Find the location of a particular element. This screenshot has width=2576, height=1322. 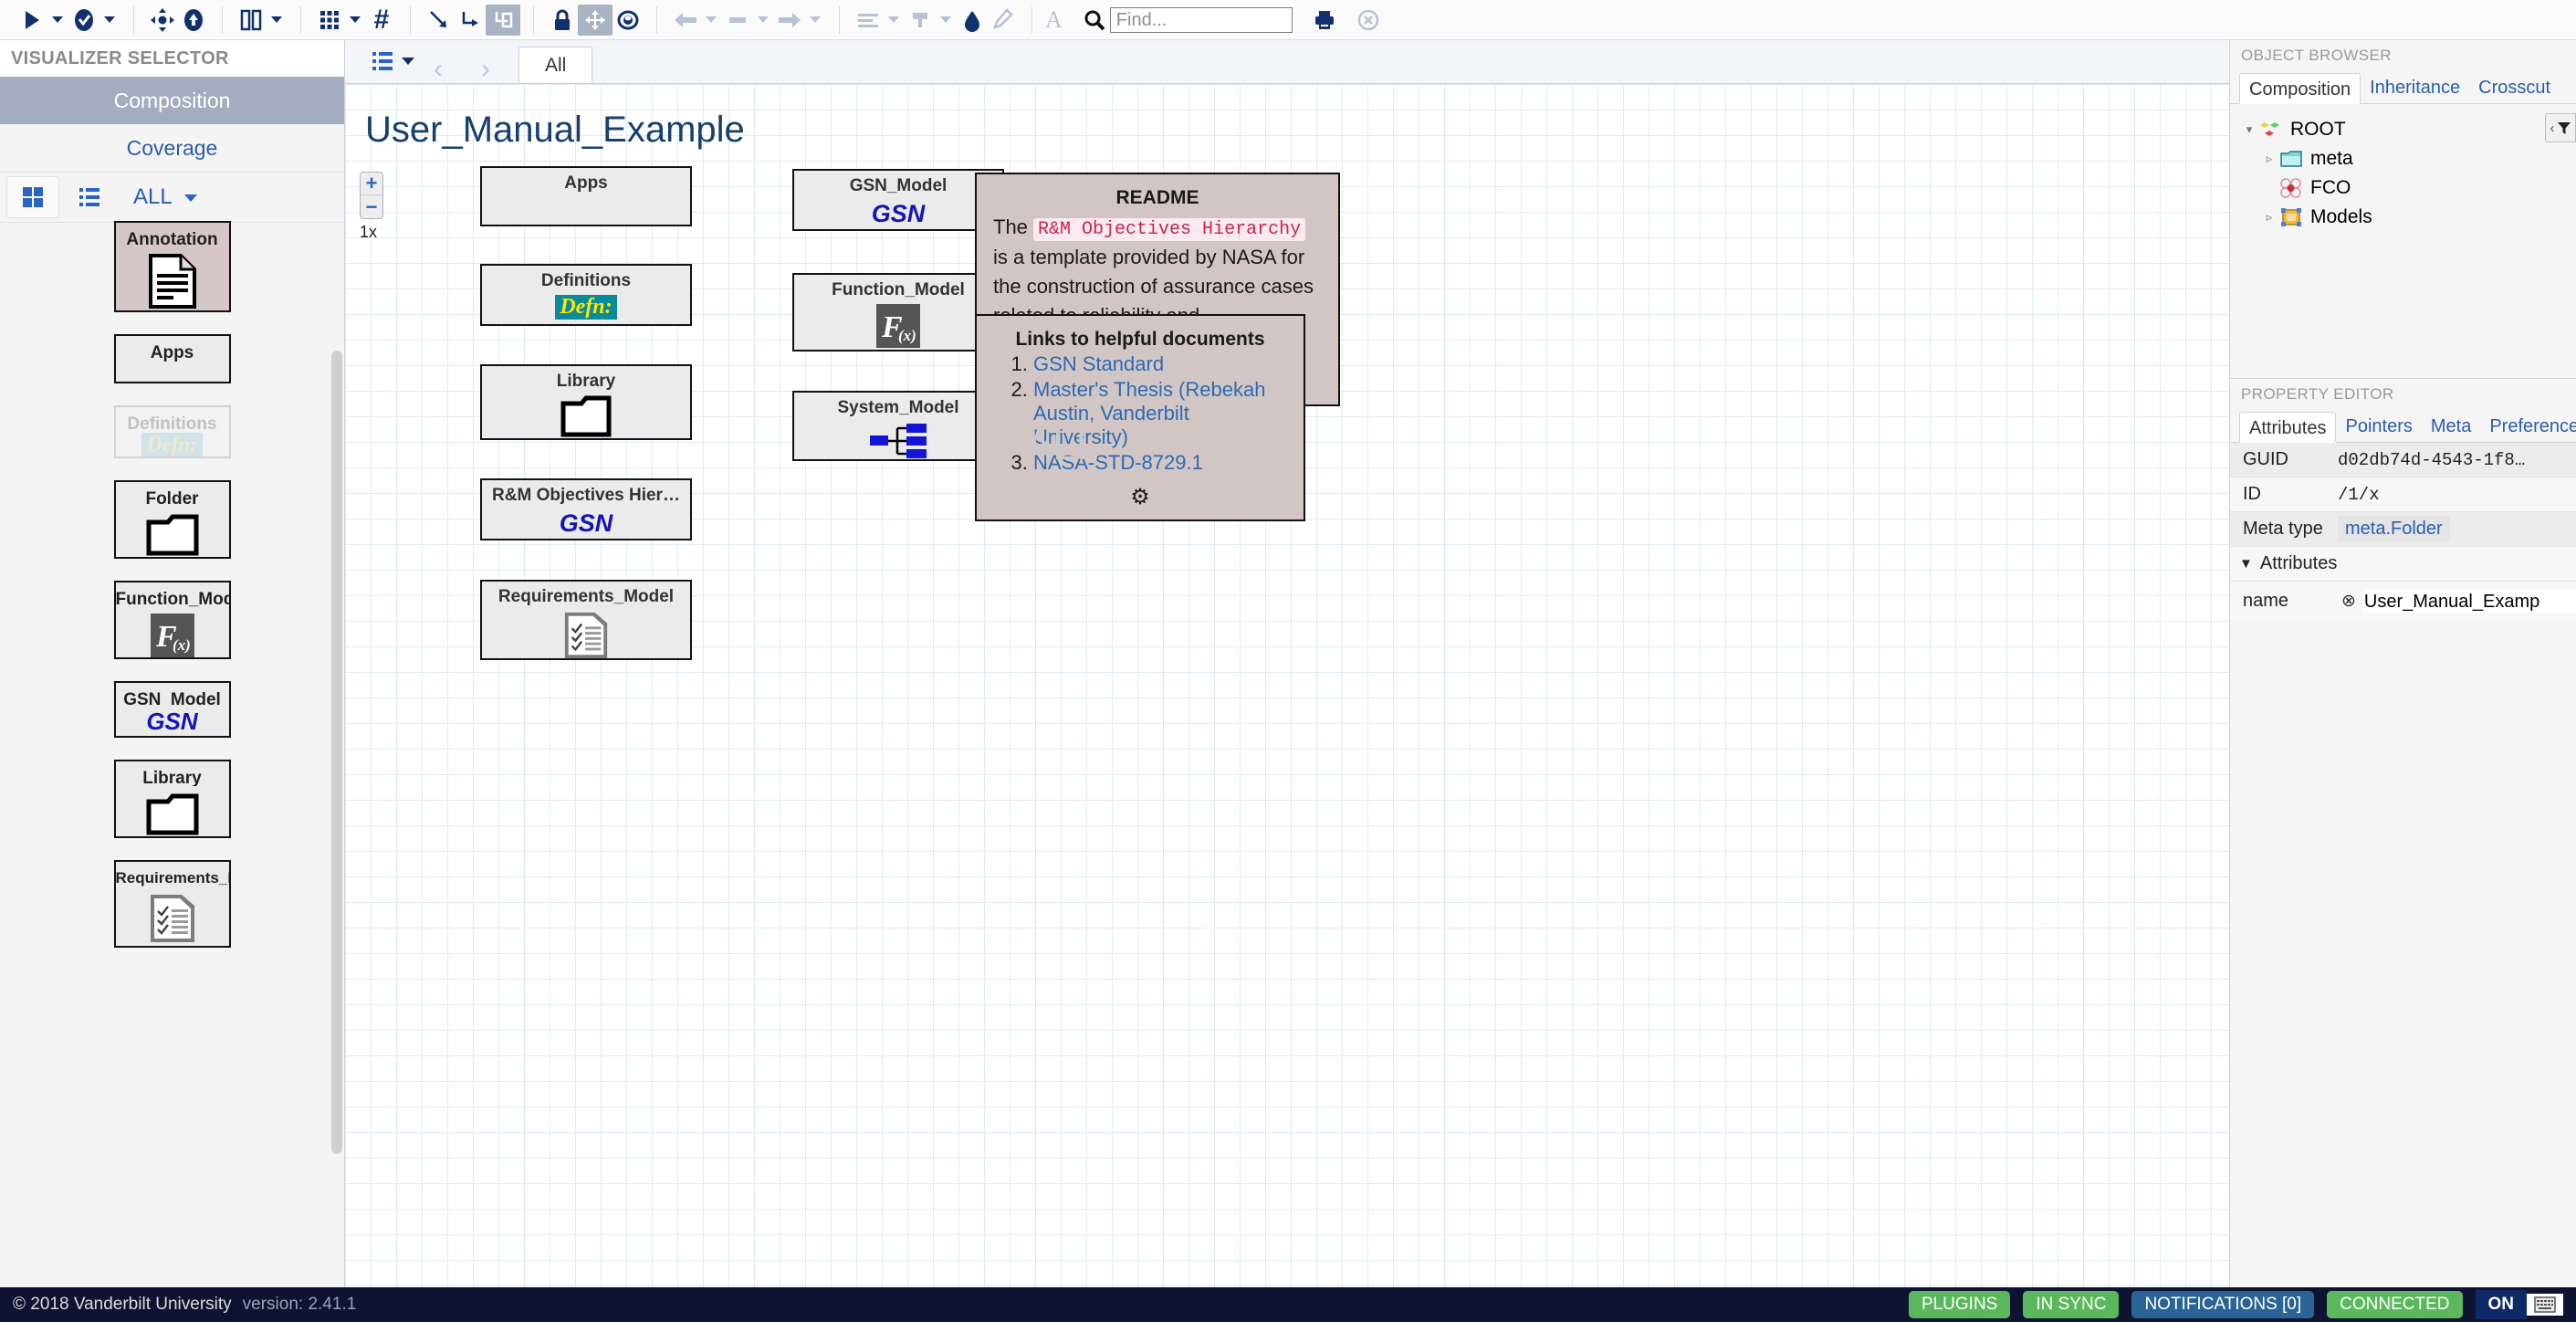

part-item-definitions: Definitions Defn: is located at coordinates (172, 431).